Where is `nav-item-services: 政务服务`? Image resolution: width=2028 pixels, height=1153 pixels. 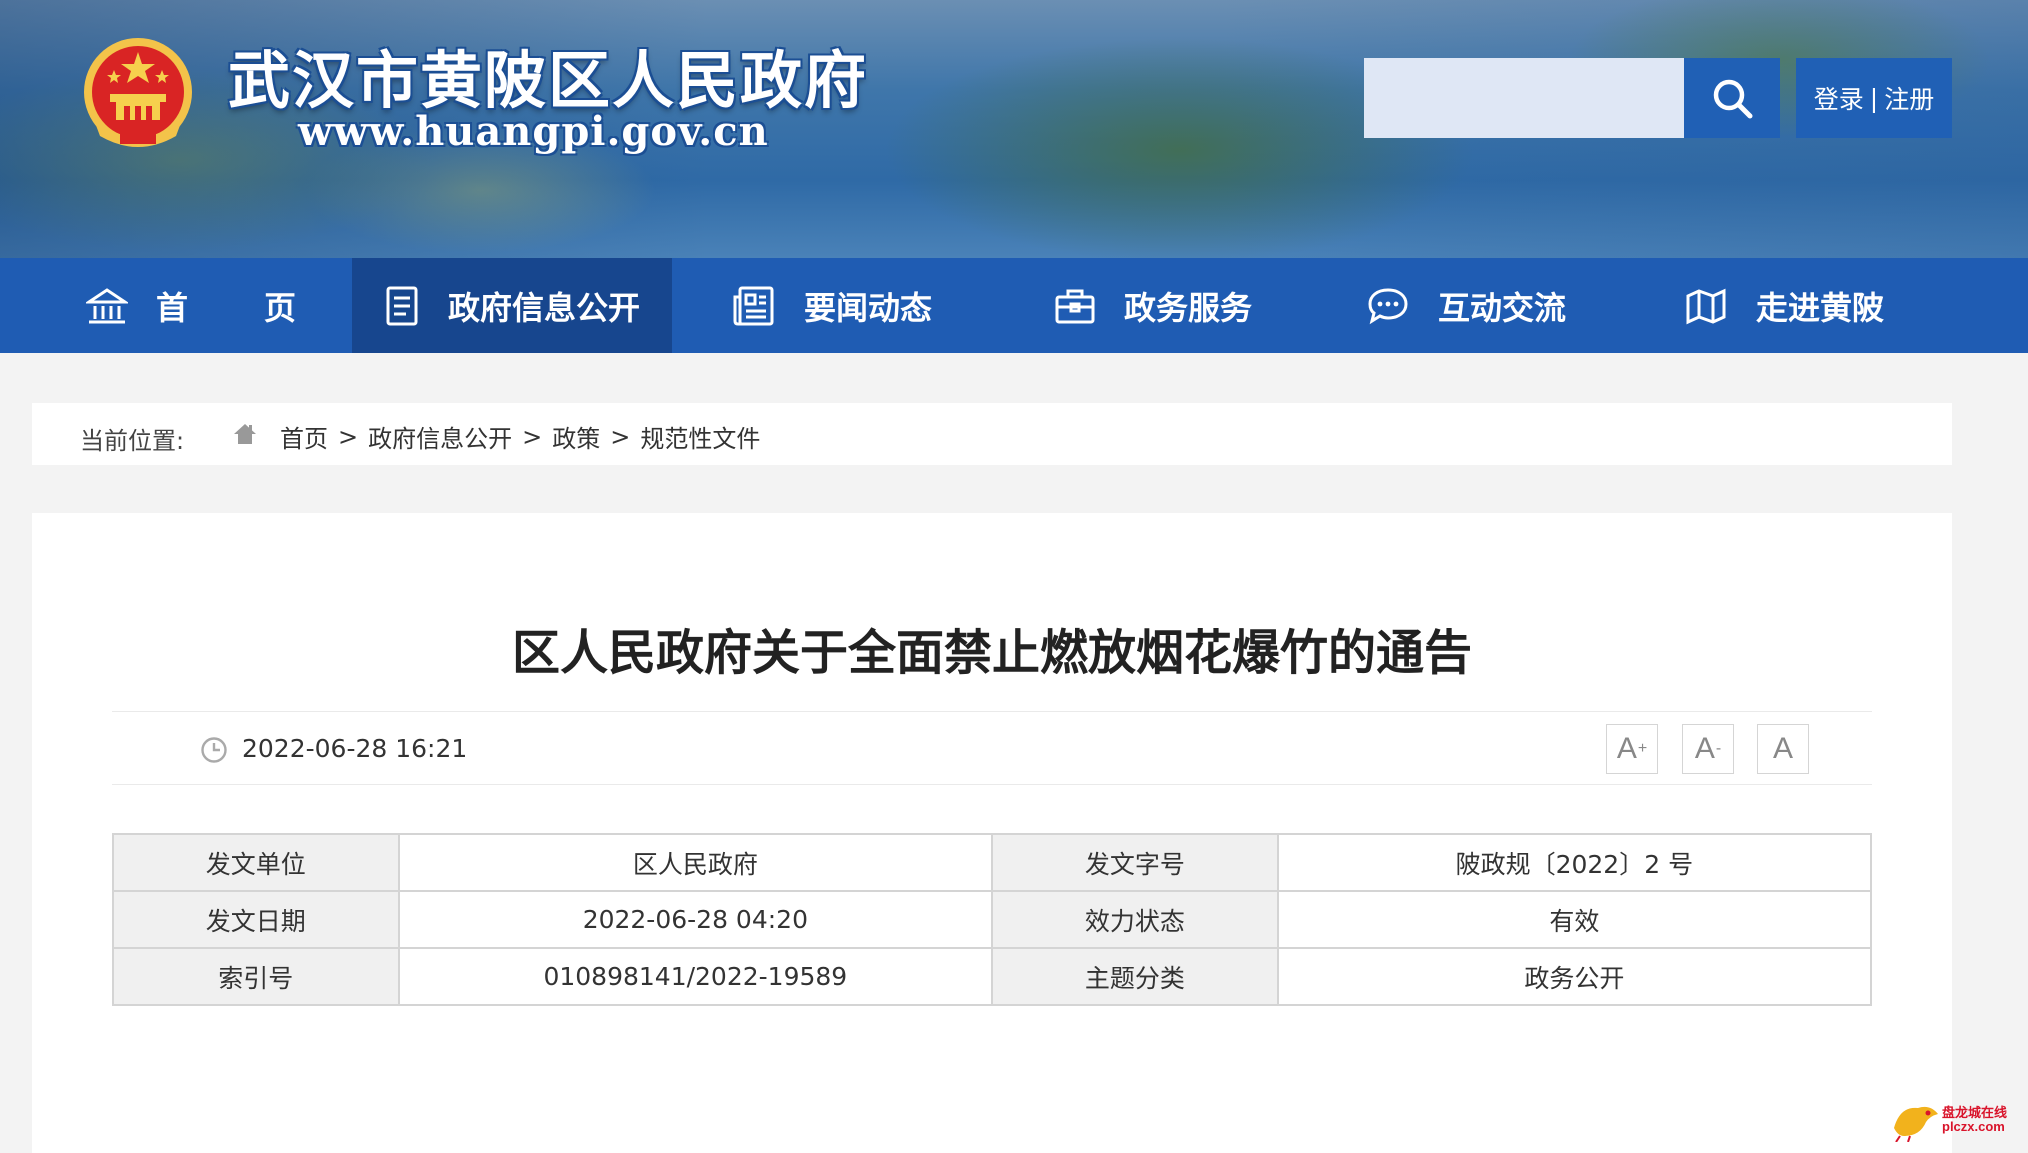
nav-item-services: 政务服务 is located at coordinates (1152, 305).